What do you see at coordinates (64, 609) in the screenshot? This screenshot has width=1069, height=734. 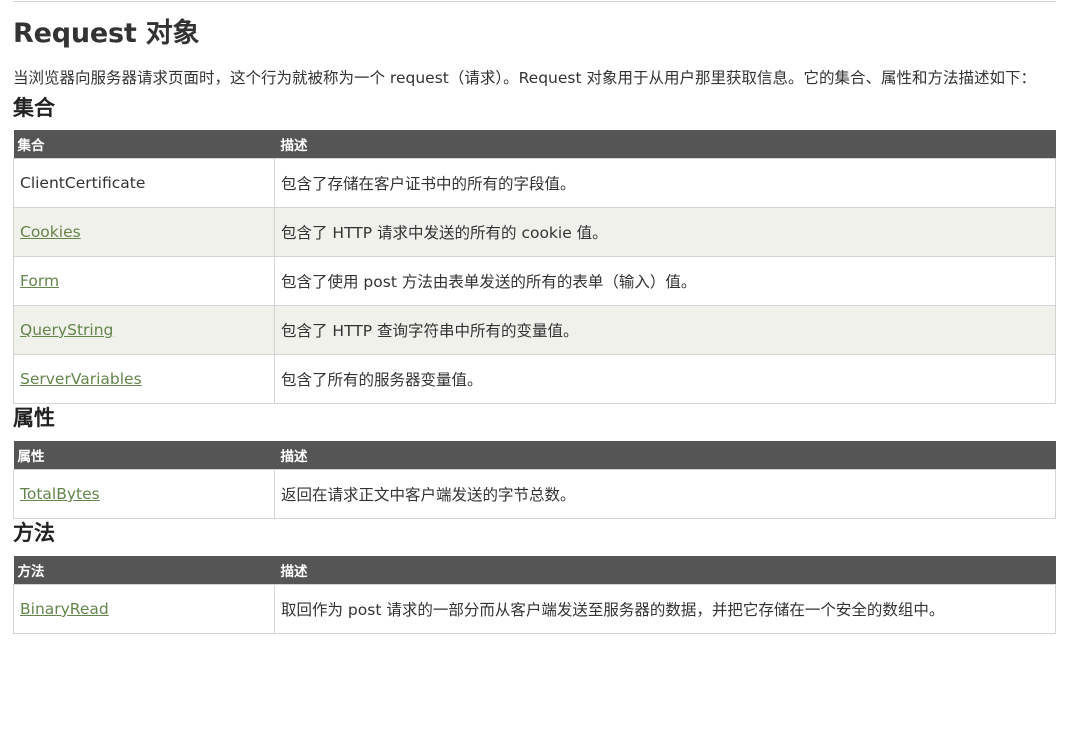 I see `binaryread-link: BinaryRead` at bounding box center [64, 609].